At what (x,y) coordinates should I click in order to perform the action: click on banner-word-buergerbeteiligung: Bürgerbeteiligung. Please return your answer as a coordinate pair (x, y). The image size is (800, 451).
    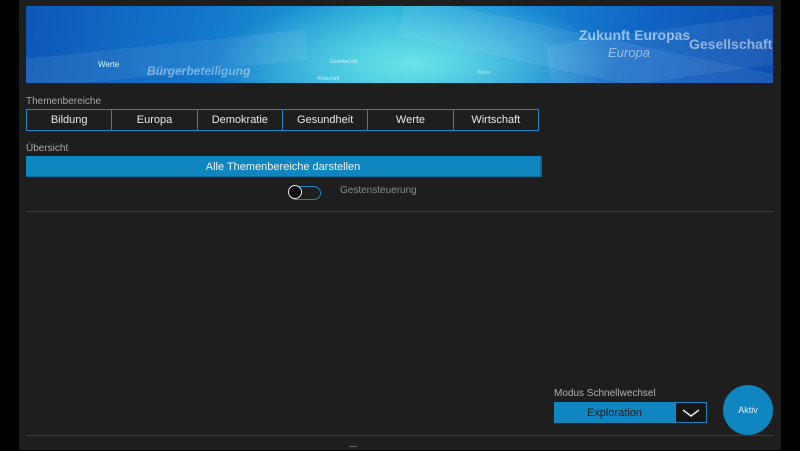
    Looking at the image, I should click on (199, 71).